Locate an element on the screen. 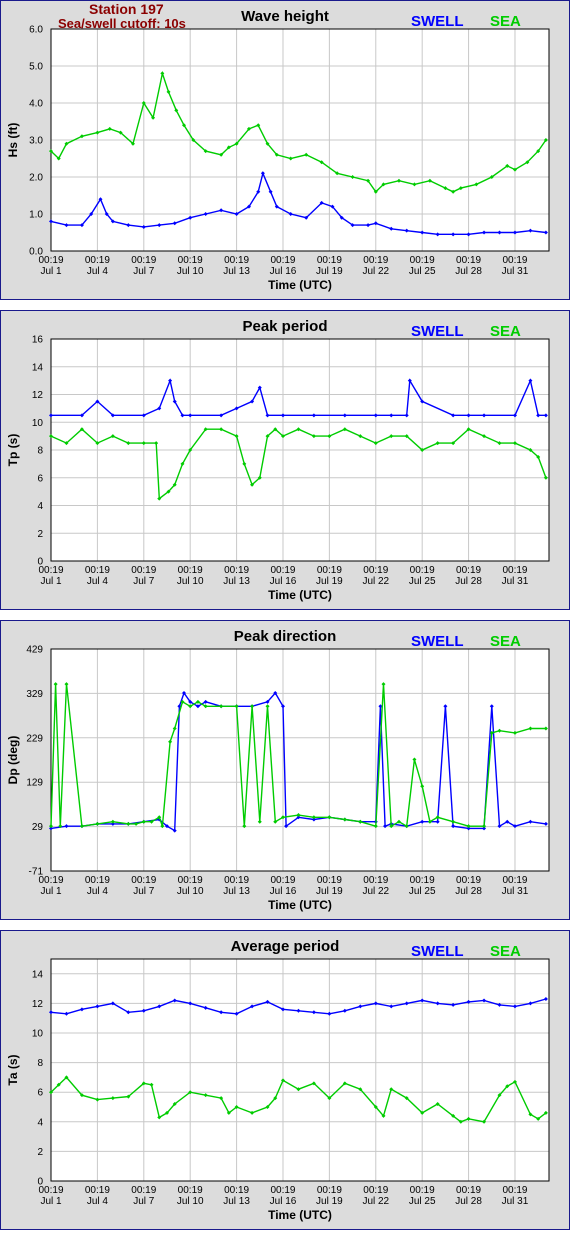 The width and height of the screenshot is (570, 1240). y-tick-label: 16 is located at coordinates (38, 340).